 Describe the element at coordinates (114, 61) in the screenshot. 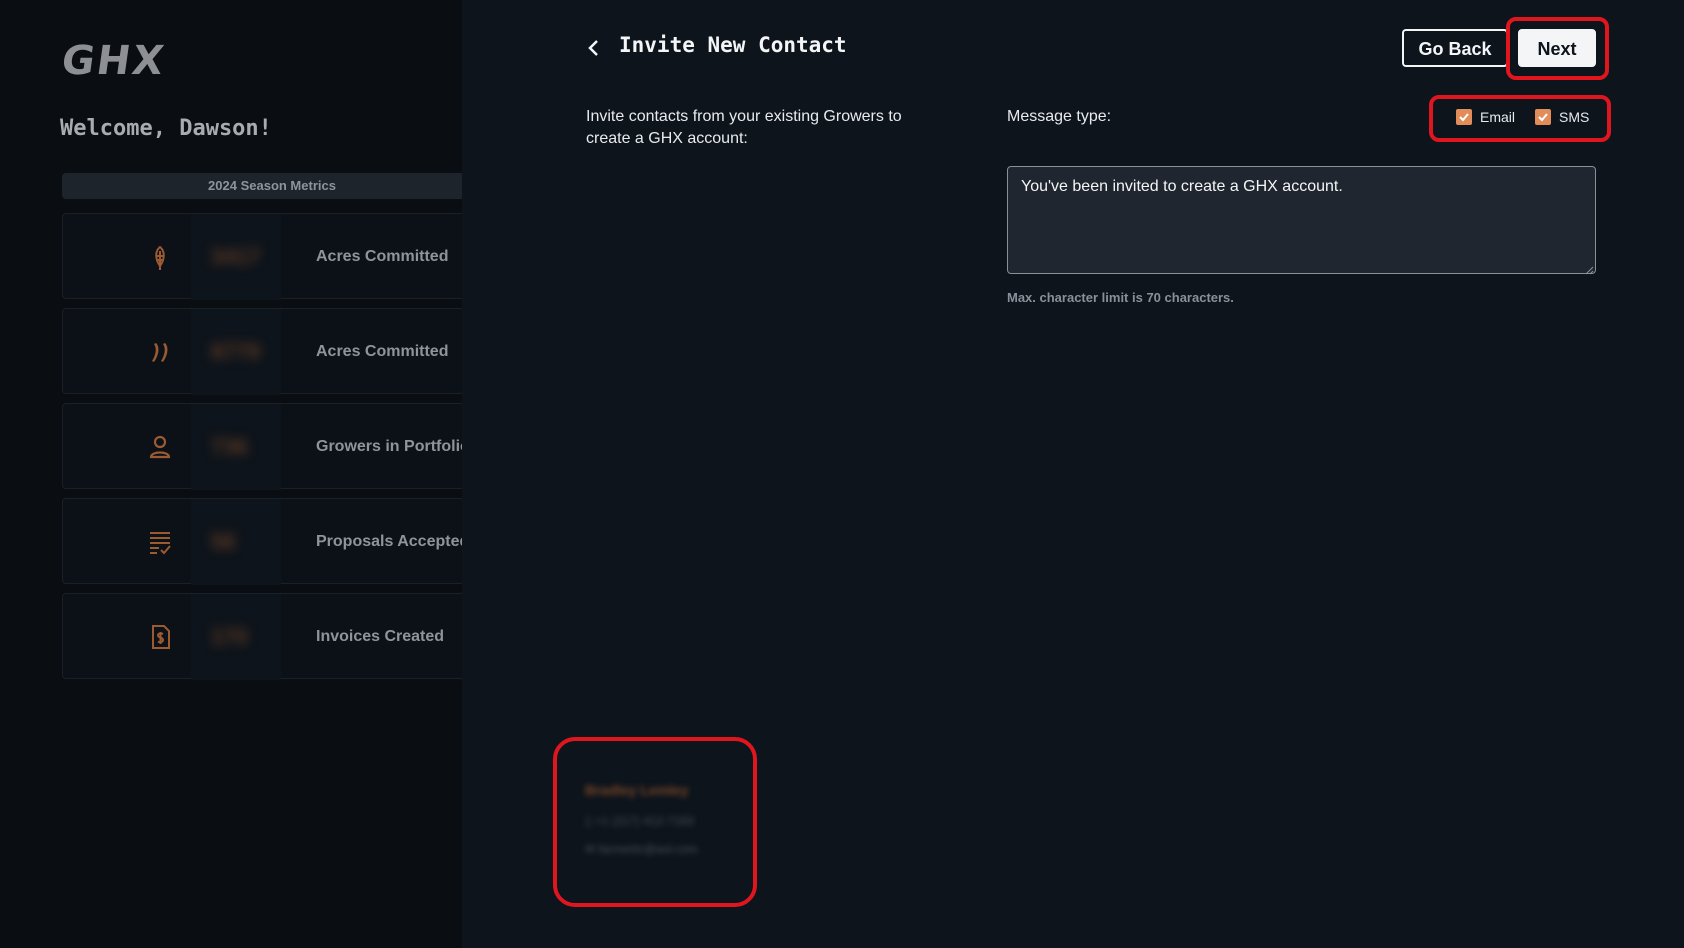

I see `ghx-logo: GHX` at that location.